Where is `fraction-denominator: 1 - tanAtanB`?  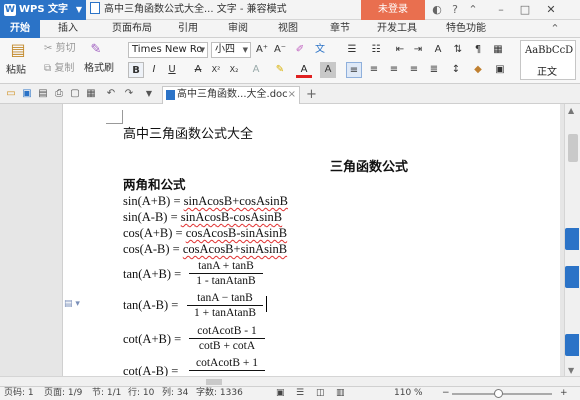 fraction-denominator: 1 - tanAtanB is located at coordinates (226, 281).